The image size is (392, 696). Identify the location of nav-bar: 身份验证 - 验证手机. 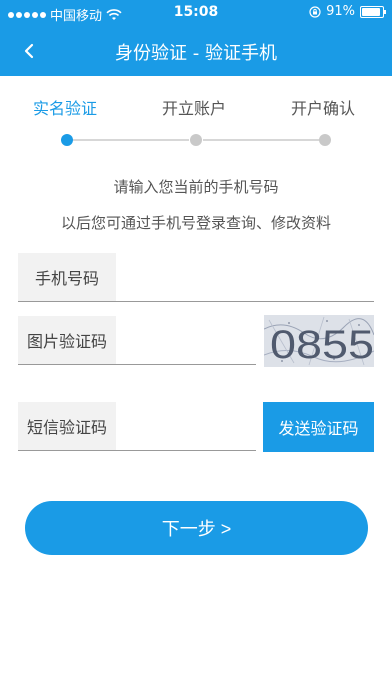
(196, 51).